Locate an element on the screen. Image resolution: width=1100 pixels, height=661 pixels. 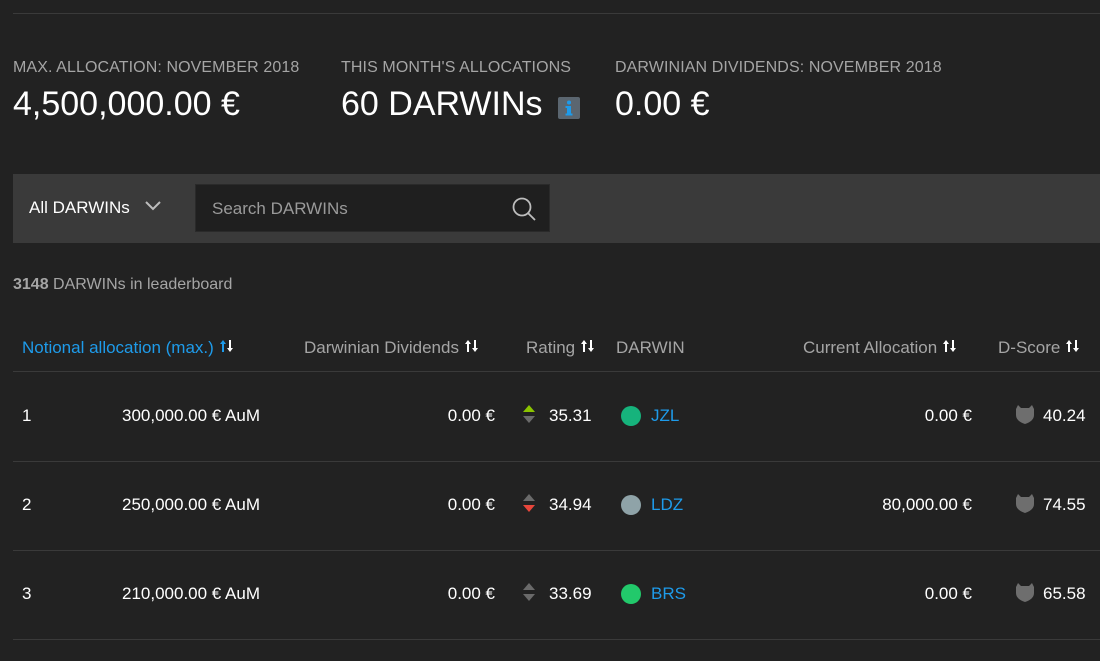
col-header-dscore: D-Score is located at coordinates (1039, 348).